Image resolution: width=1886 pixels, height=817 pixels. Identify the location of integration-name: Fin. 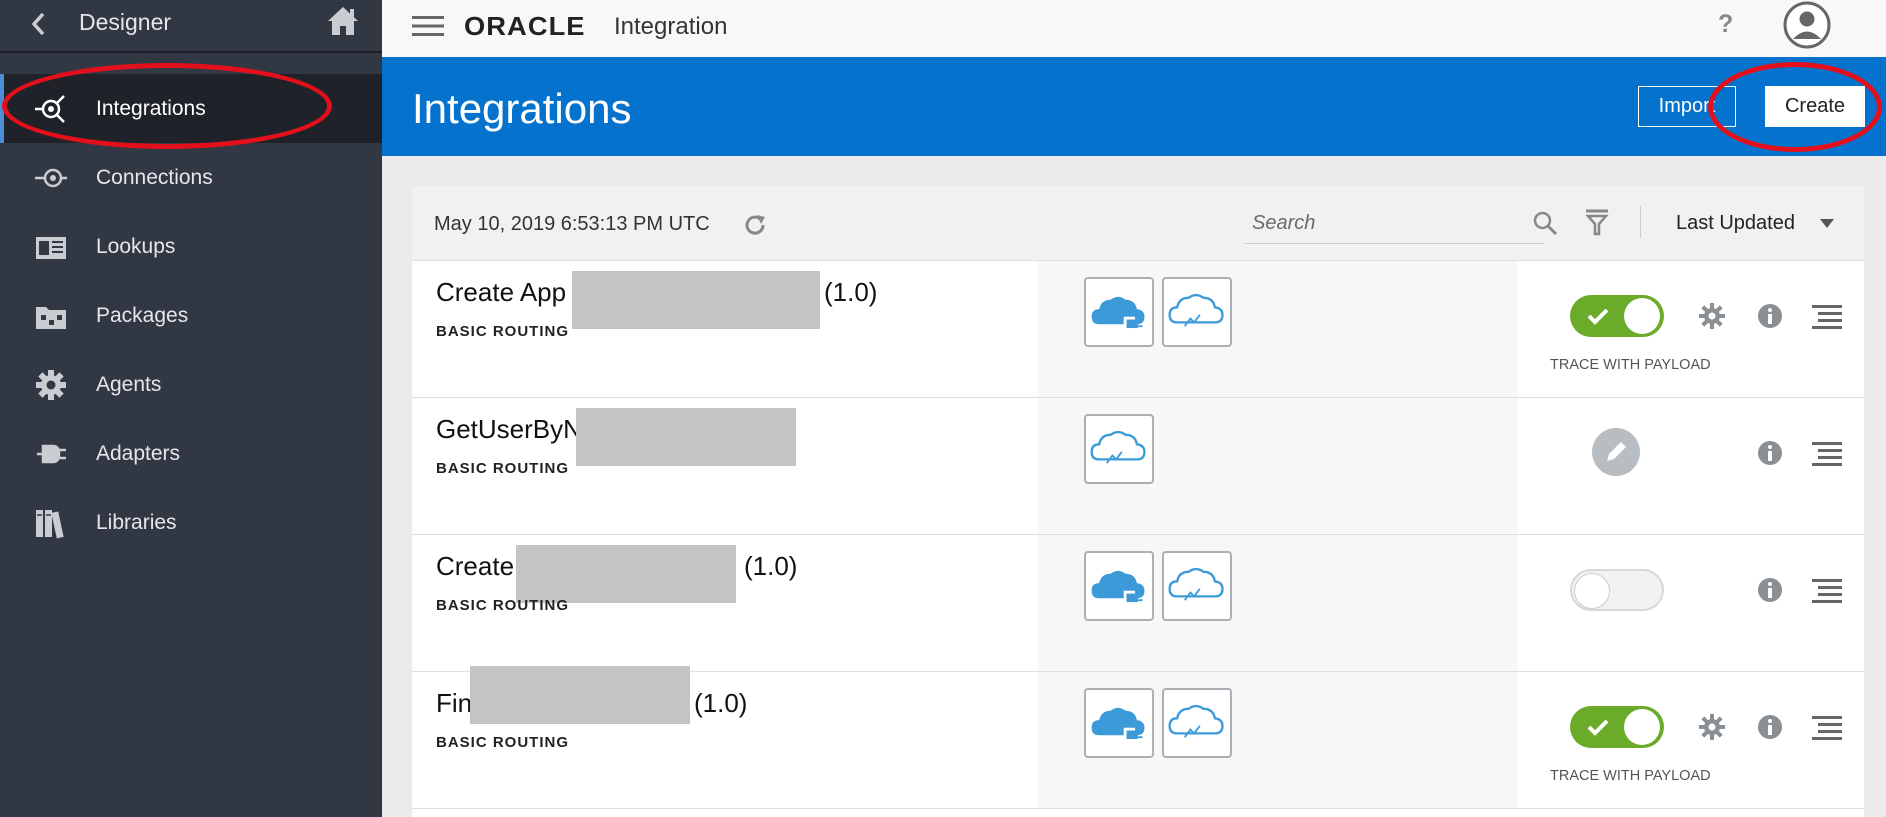
(454, 703).